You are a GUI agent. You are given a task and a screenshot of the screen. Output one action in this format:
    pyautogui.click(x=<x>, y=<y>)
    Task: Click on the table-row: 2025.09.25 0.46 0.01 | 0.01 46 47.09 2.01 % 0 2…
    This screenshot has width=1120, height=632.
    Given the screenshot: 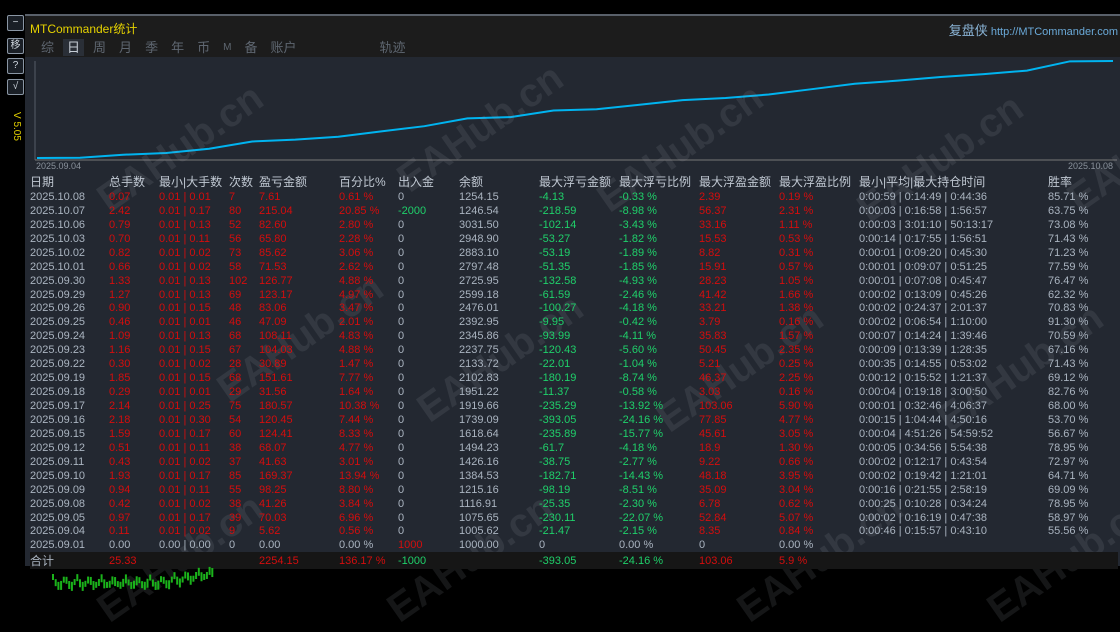 What is the action you would take?
    pyautogui.click(x=574, y=322)
    